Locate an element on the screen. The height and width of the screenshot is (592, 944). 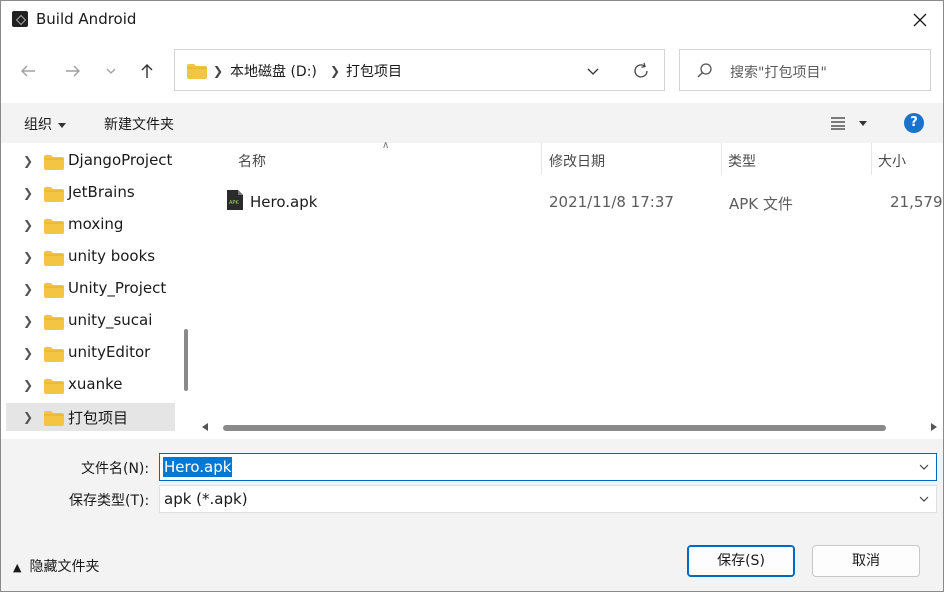
filetype-select: apk (*.apk) is located at coordinates (548, 499).